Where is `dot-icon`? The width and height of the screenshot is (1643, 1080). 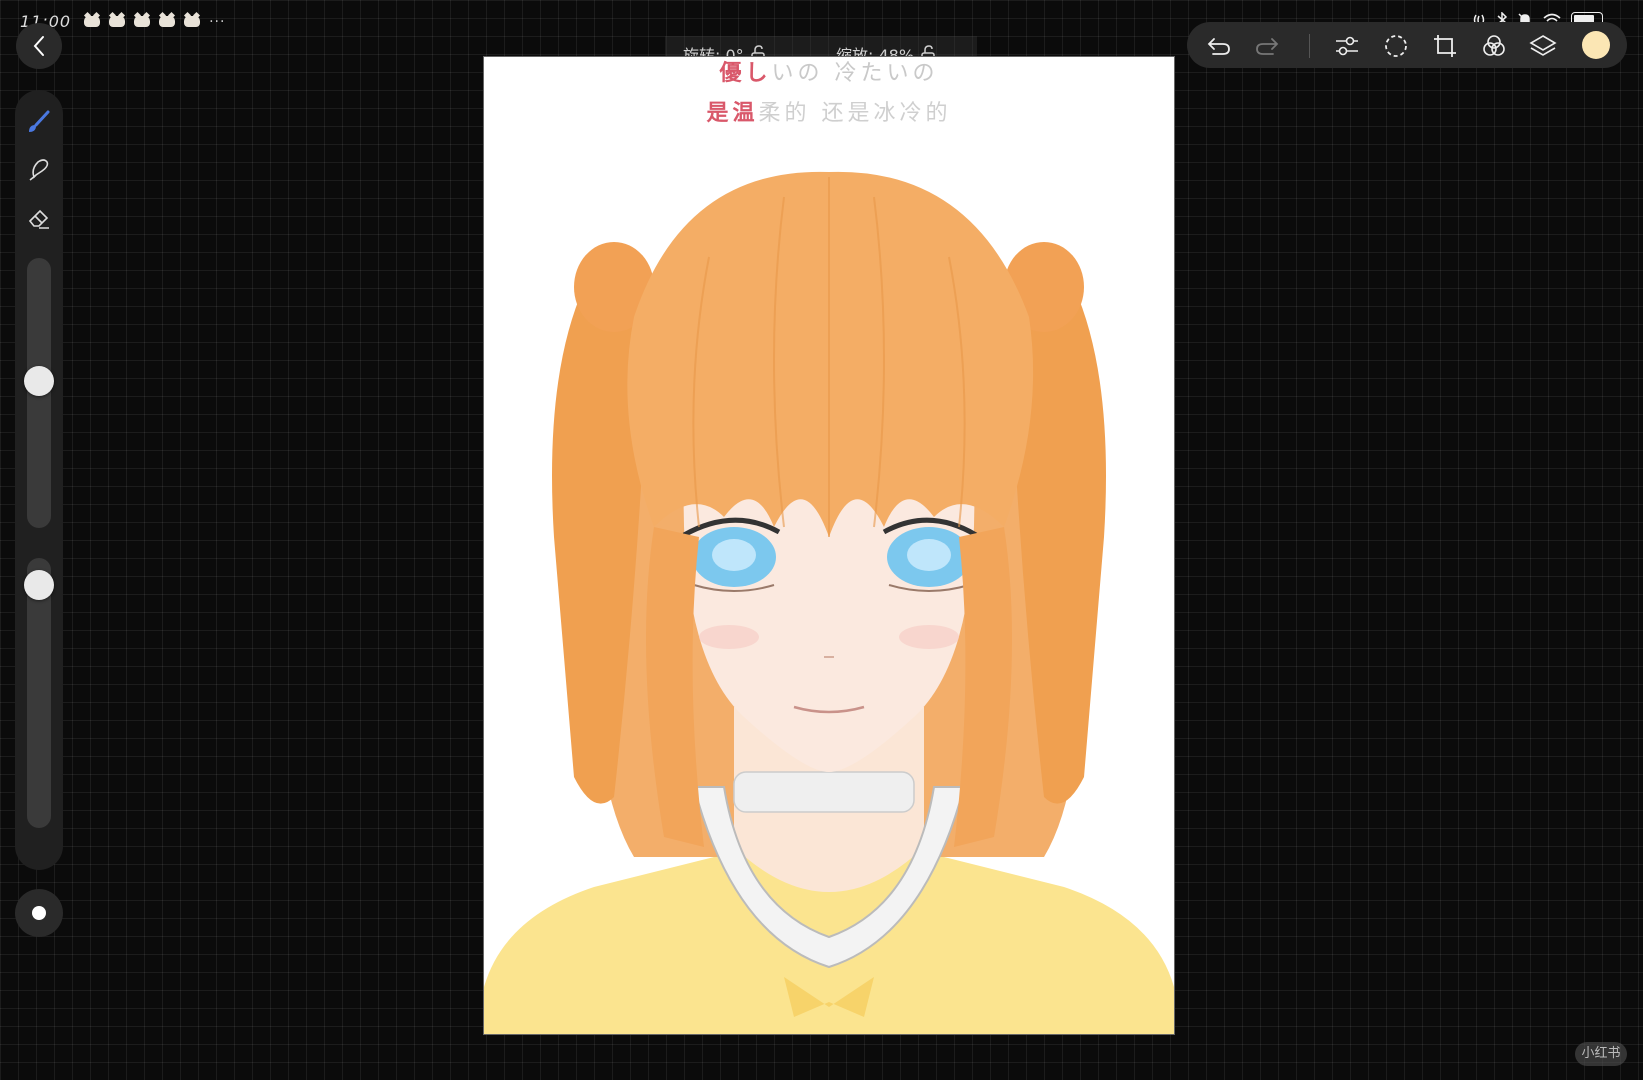 dot-icon is located at coordinates (39, 913).